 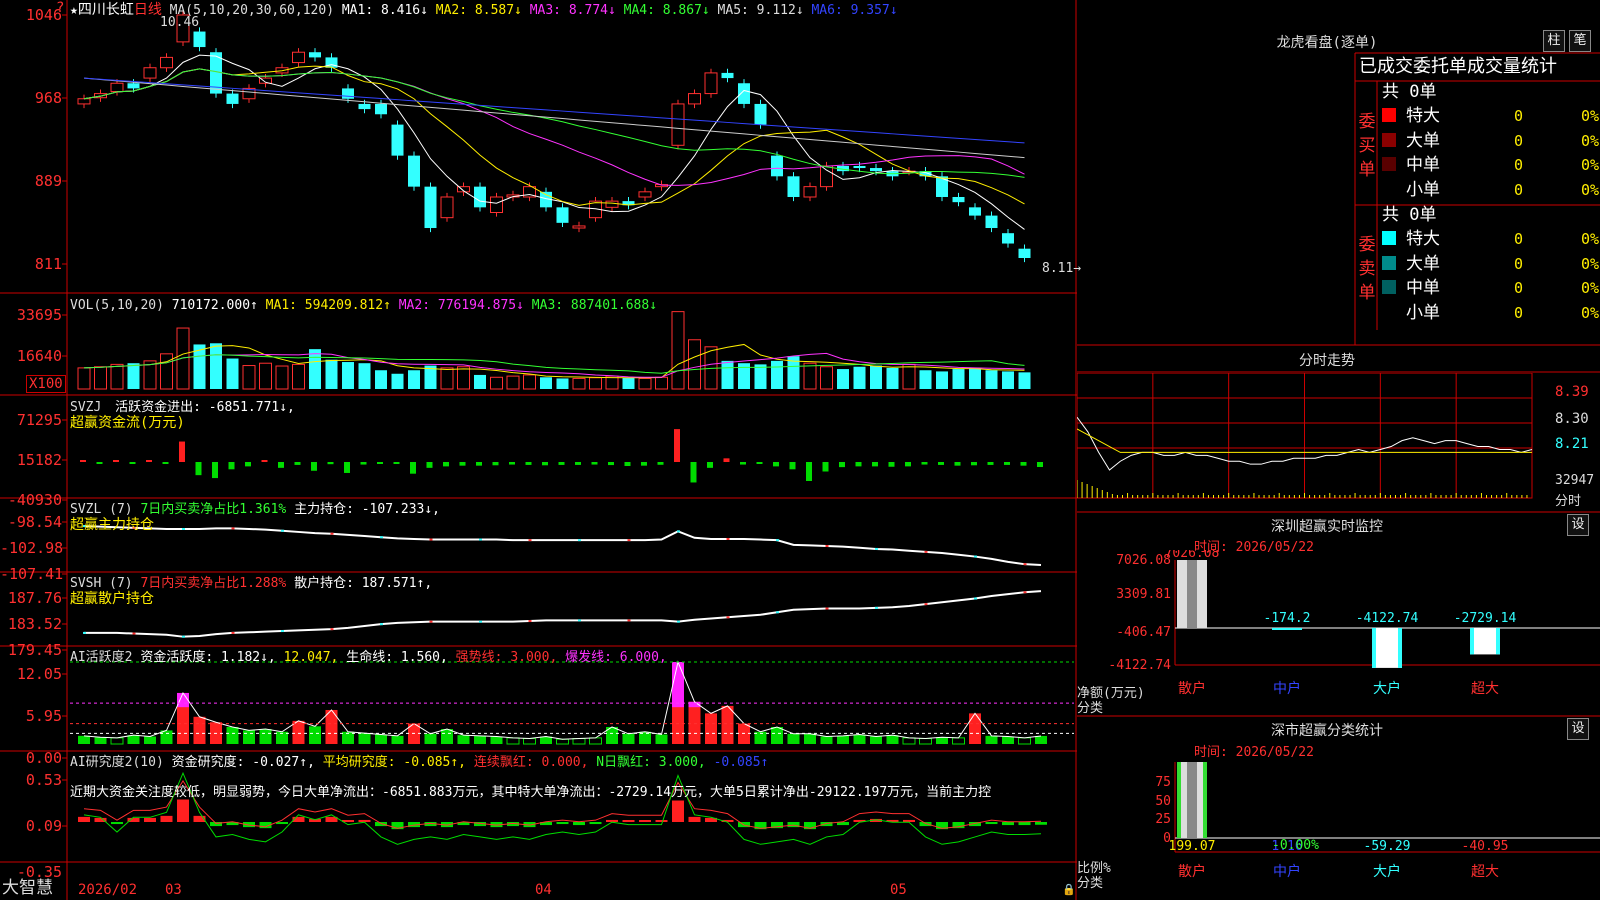 What do you see at coordinates (43, 826) in the screenshot?
I see `ai2-axis-label: 0.09` at bounding box center [43, 826].